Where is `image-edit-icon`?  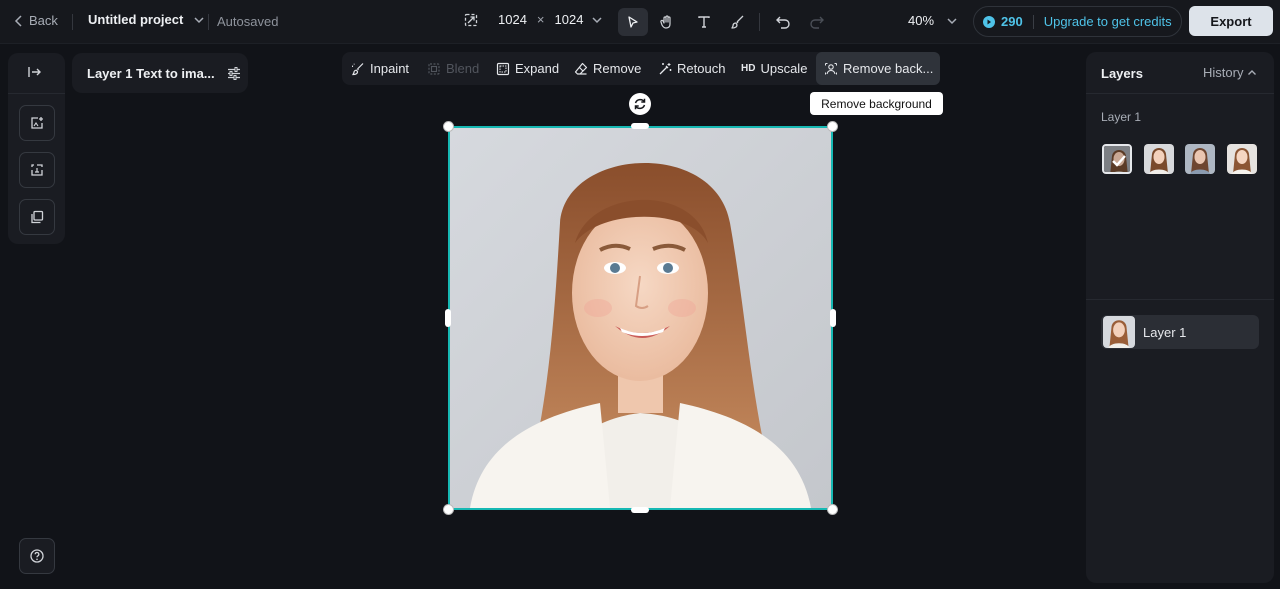
image-edit-icon is located at coordinates (37, 170).